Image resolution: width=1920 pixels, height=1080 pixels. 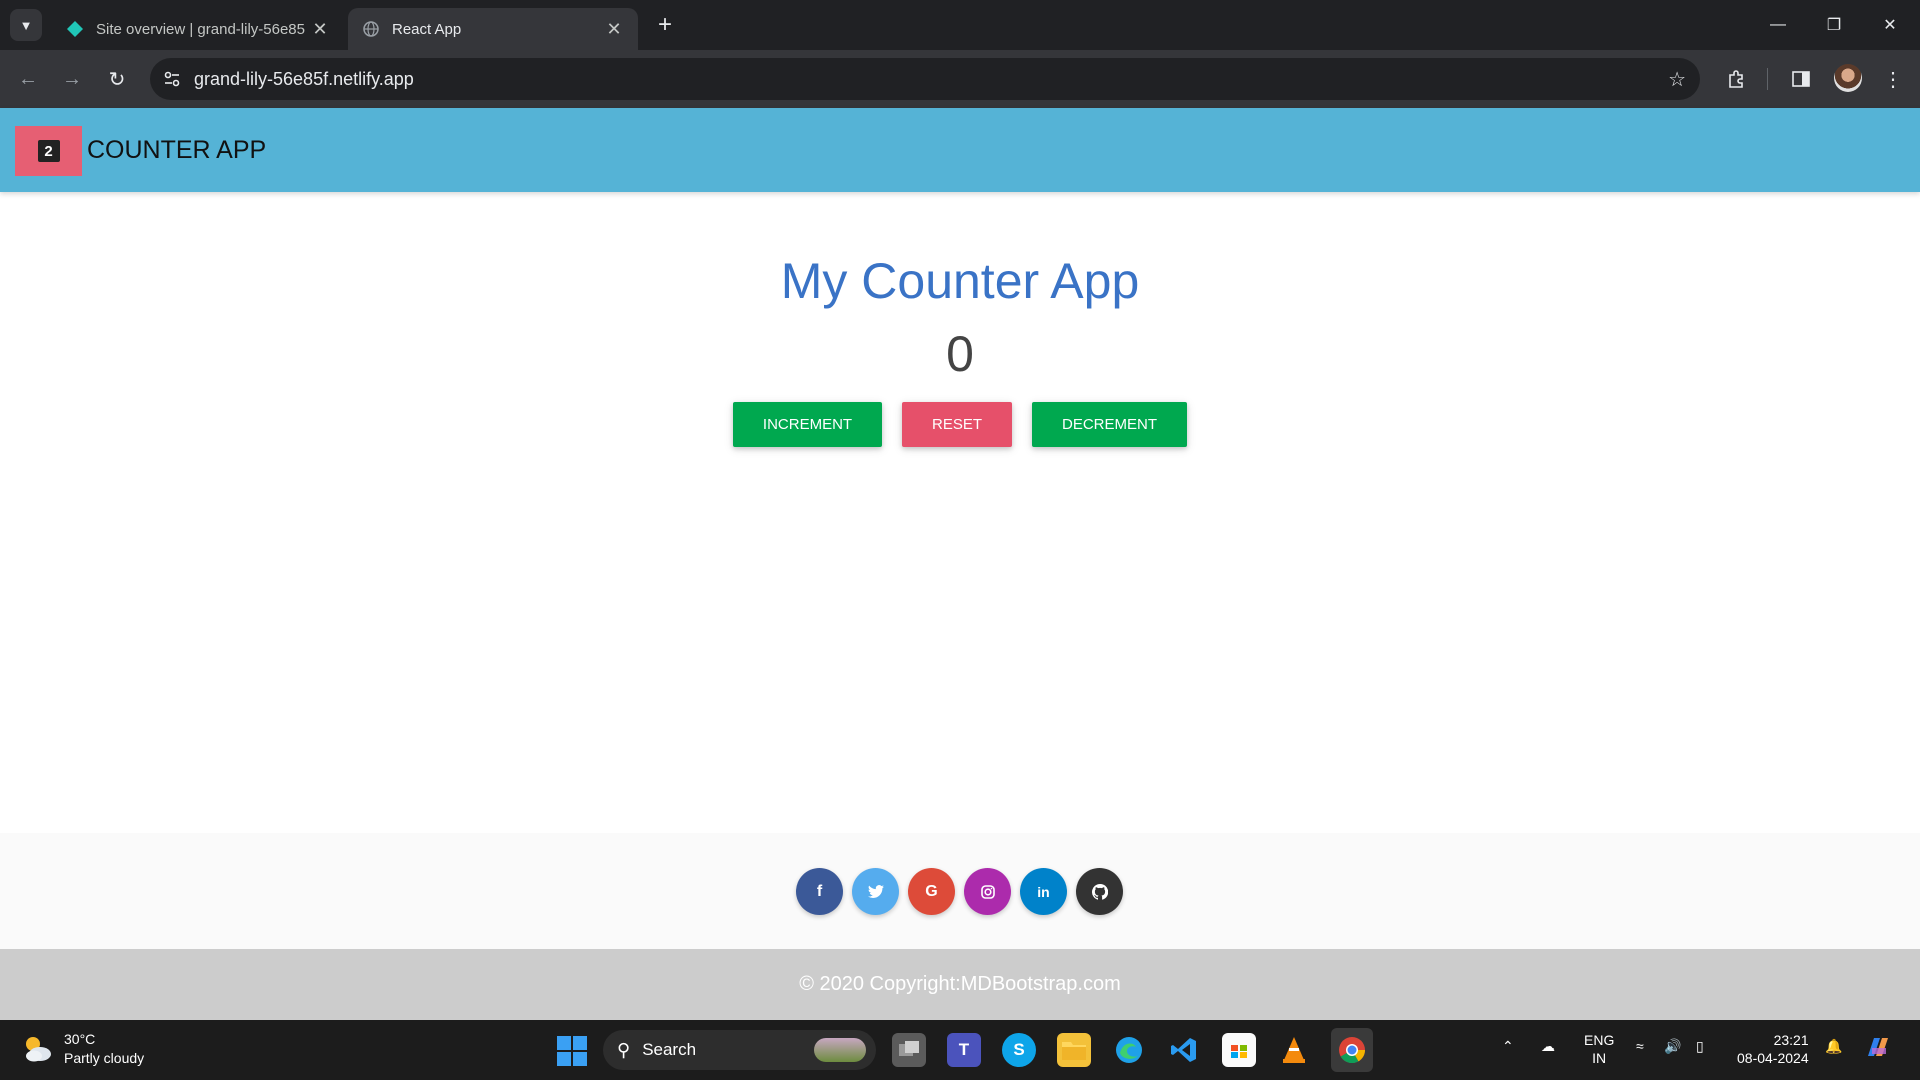 What do you see at coordinates (1848, 78) in the screenshot?
I see `profile-avatar` at bounding box center [1848, 78].